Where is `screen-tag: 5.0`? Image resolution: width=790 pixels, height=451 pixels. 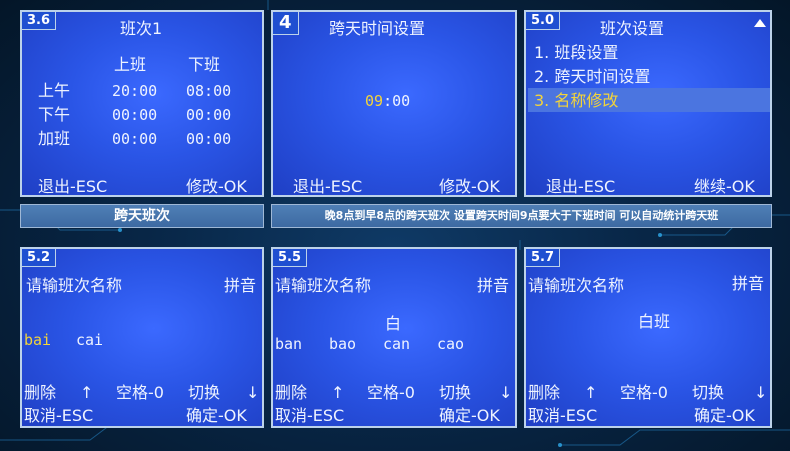
screen-tag: 5.0 is located at coordinates (543, 21).